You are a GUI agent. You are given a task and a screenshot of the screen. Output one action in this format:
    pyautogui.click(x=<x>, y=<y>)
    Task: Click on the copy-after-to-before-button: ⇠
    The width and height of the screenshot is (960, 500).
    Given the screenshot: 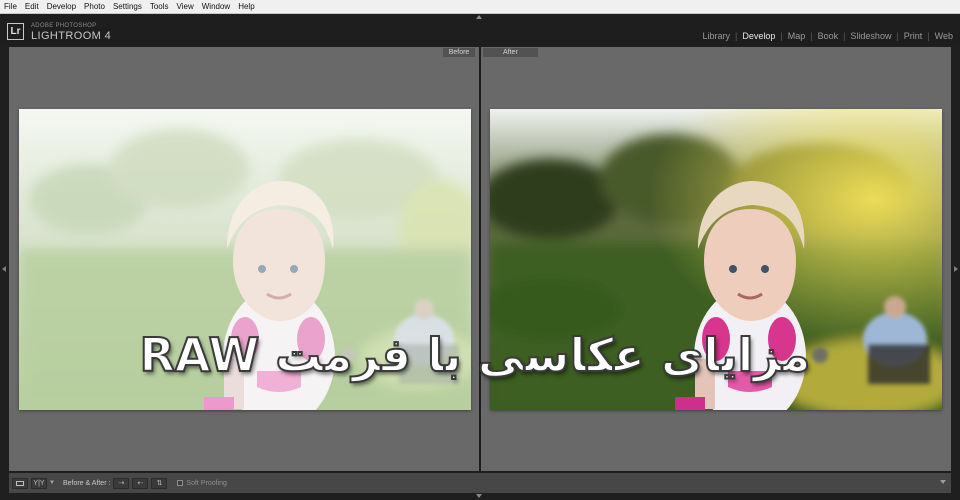 What is the action you would take?
    pyautogui.click(x=140, y=483)
    